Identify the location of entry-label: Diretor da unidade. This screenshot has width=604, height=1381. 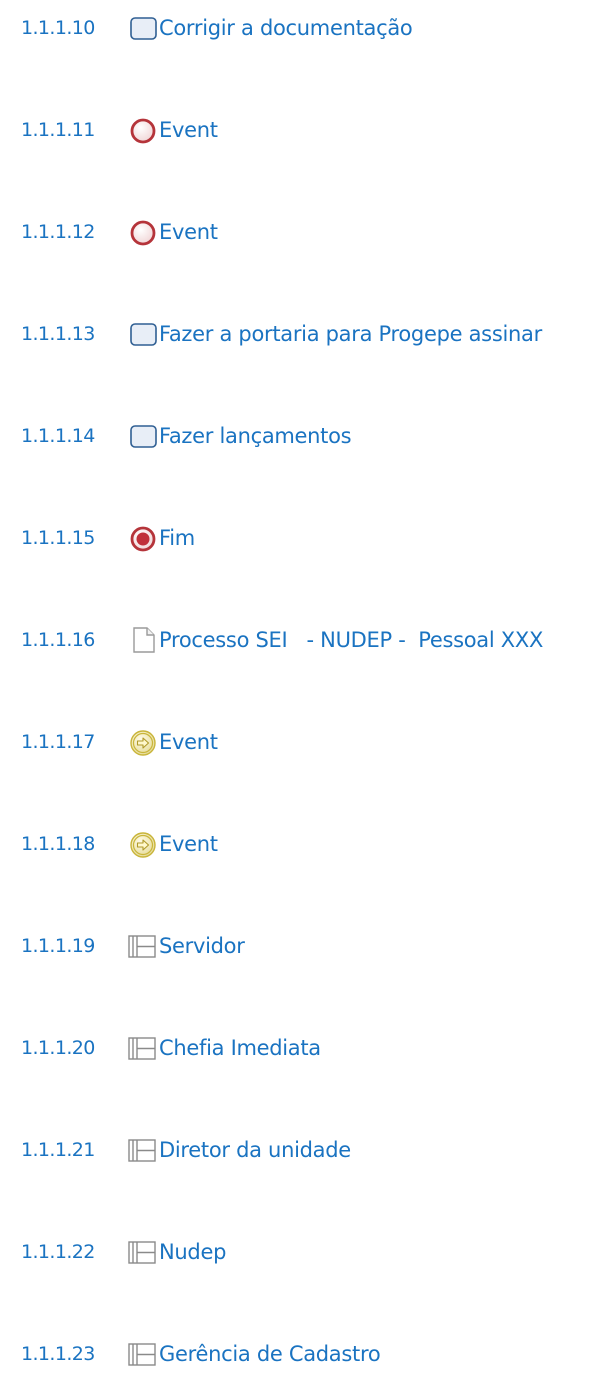
(255, 1150).